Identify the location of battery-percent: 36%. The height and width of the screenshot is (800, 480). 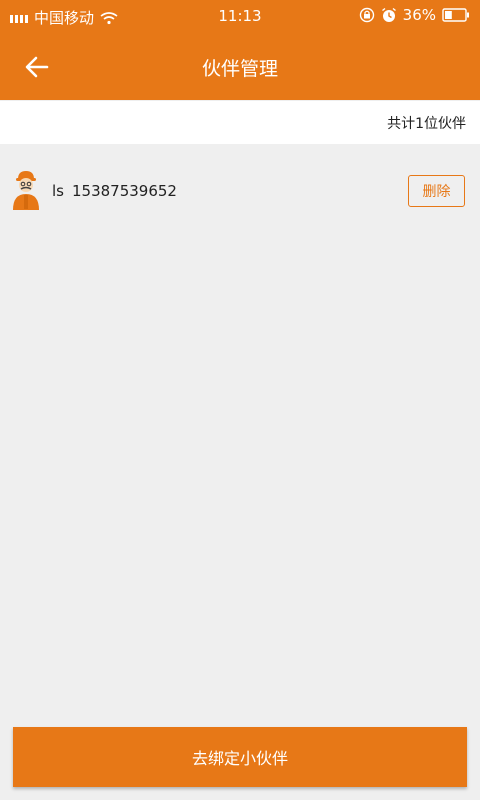
(419, 15).